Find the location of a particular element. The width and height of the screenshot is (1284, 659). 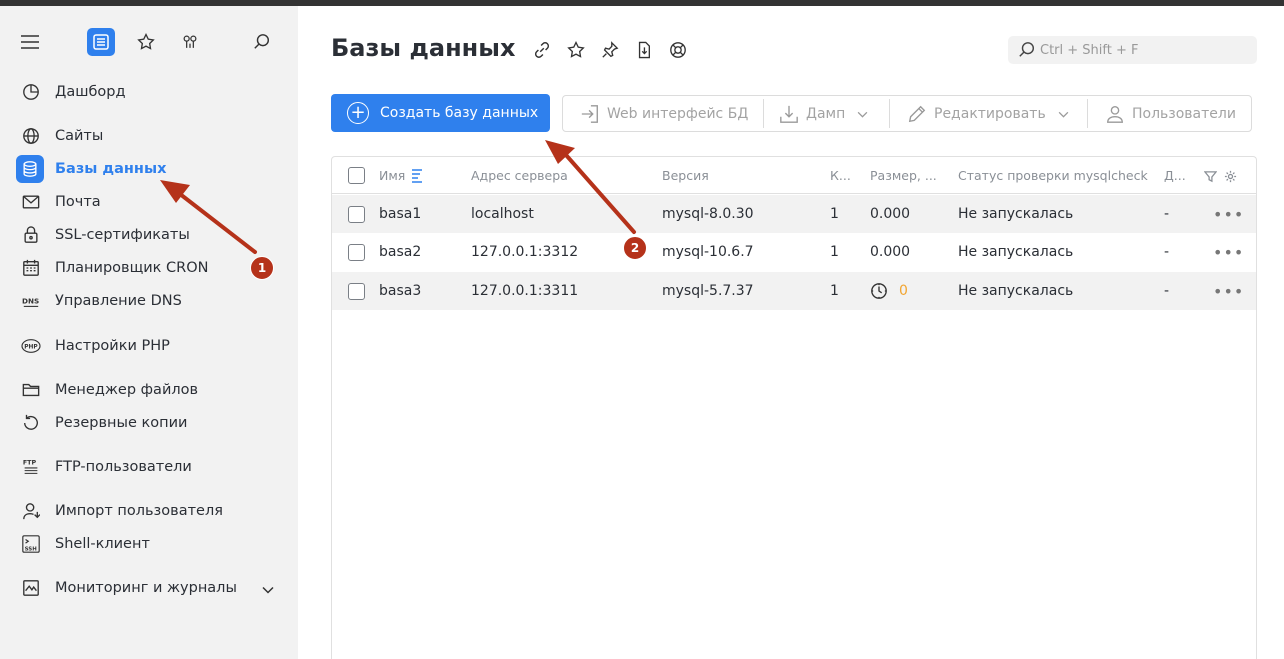

cell-version: mysql-5.7.37 is located at coordinates (708, 291).